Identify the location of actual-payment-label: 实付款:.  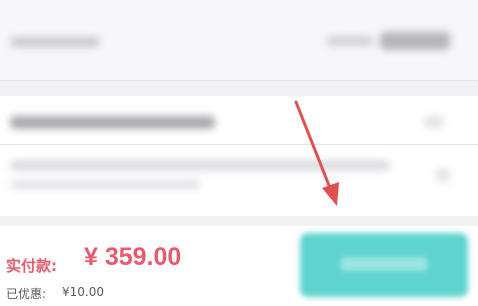
(31, 266).